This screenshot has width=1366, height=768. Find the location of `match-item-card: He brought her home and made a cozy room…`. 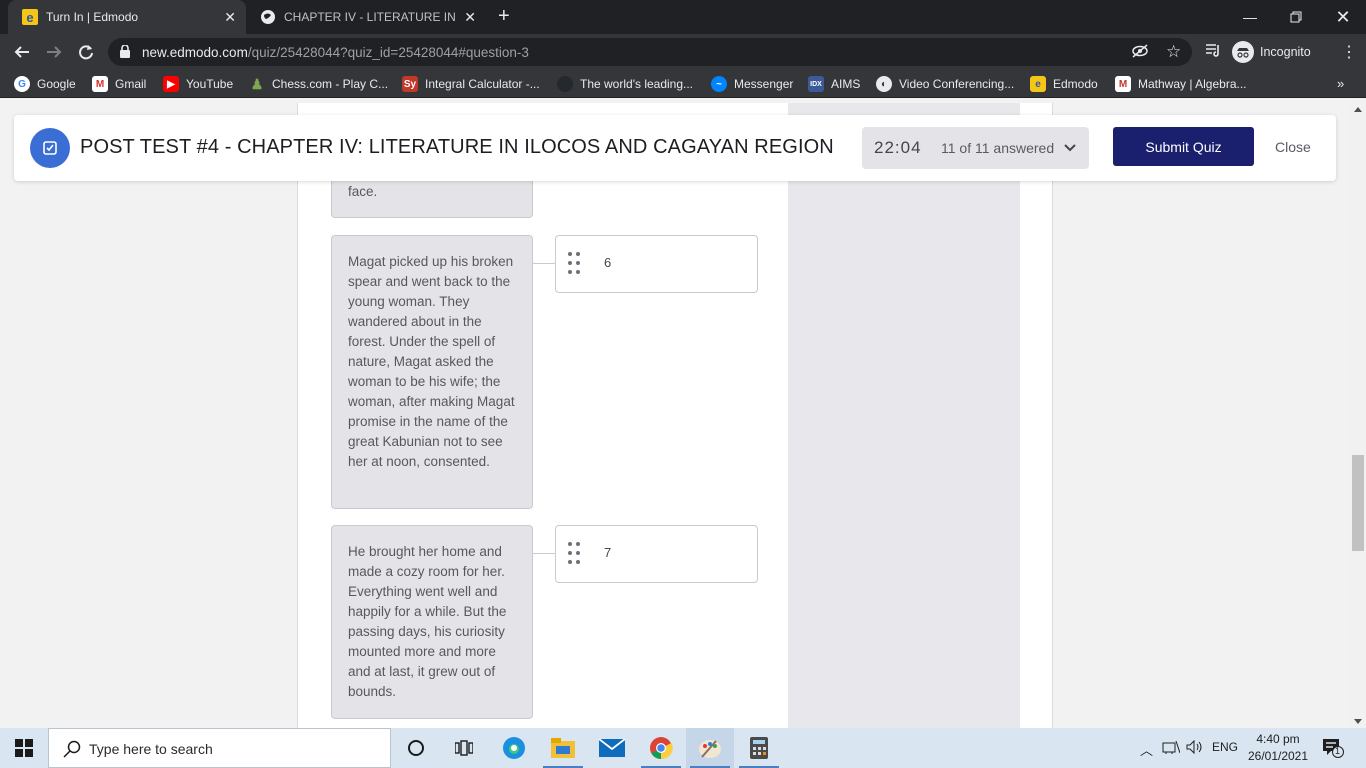

match-item-card: He brought her home and made a cozy room… is located at coordinates (432, 622).